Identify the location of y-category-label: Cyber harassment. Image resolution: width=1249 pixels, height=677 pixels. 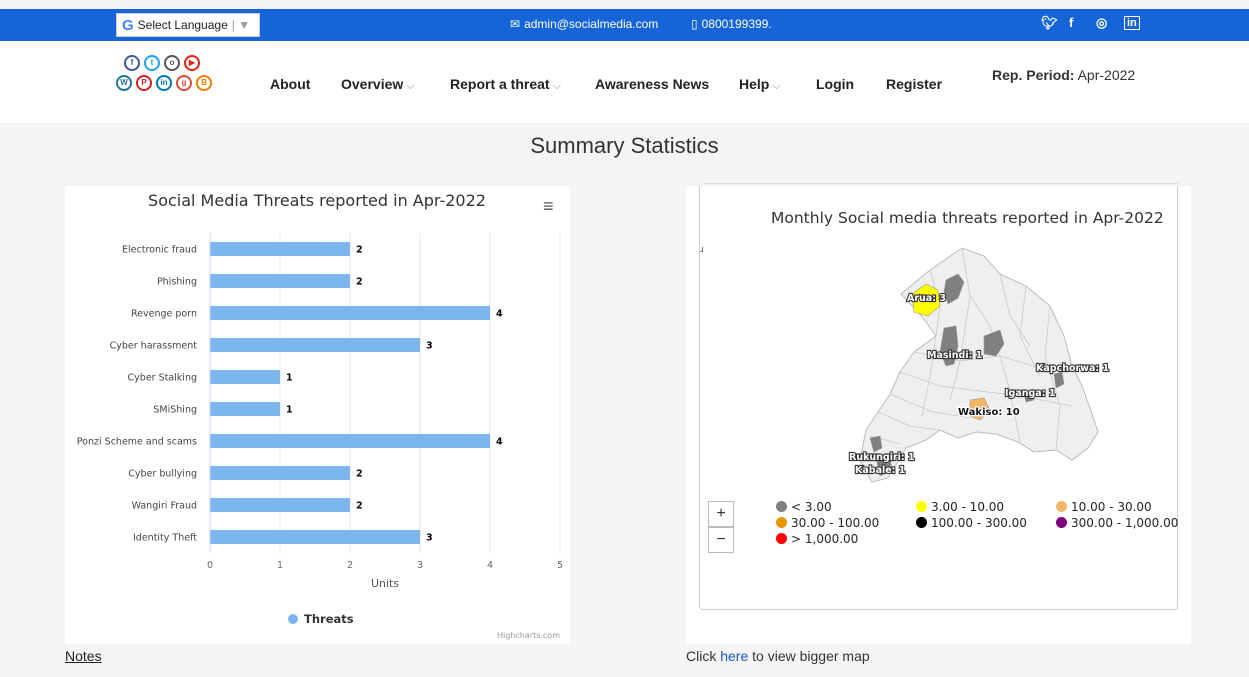
(154, 346).